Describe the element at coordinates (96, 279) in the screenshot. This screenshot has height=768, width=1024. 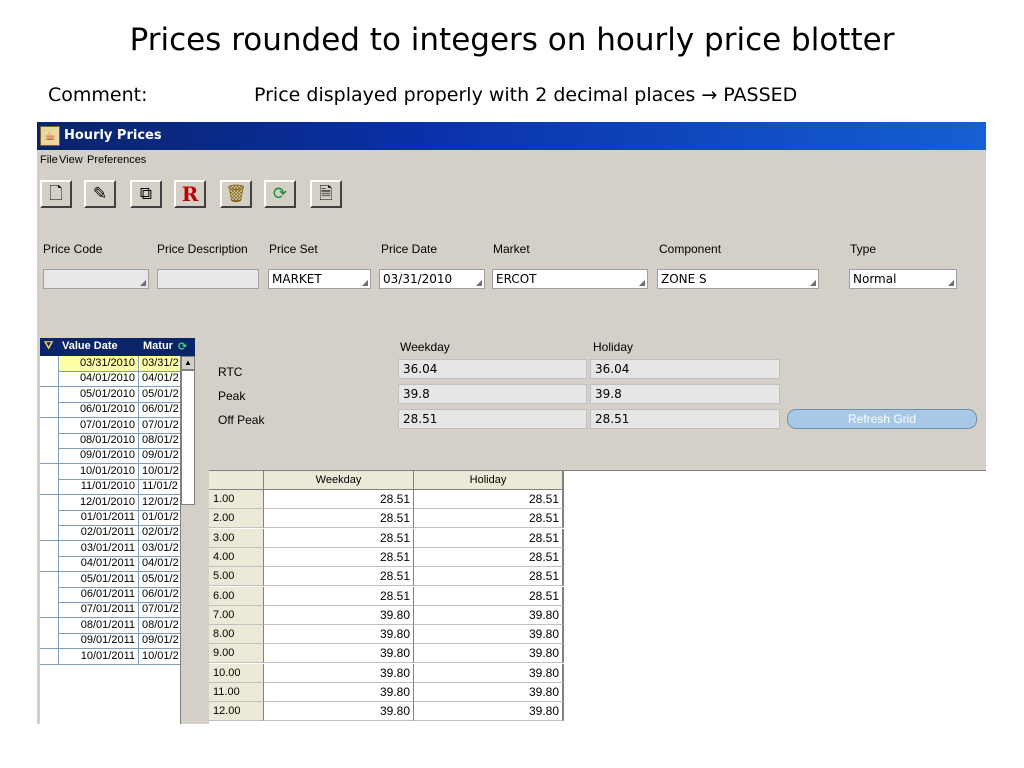
I see `price-code-field: ◢` at that location.